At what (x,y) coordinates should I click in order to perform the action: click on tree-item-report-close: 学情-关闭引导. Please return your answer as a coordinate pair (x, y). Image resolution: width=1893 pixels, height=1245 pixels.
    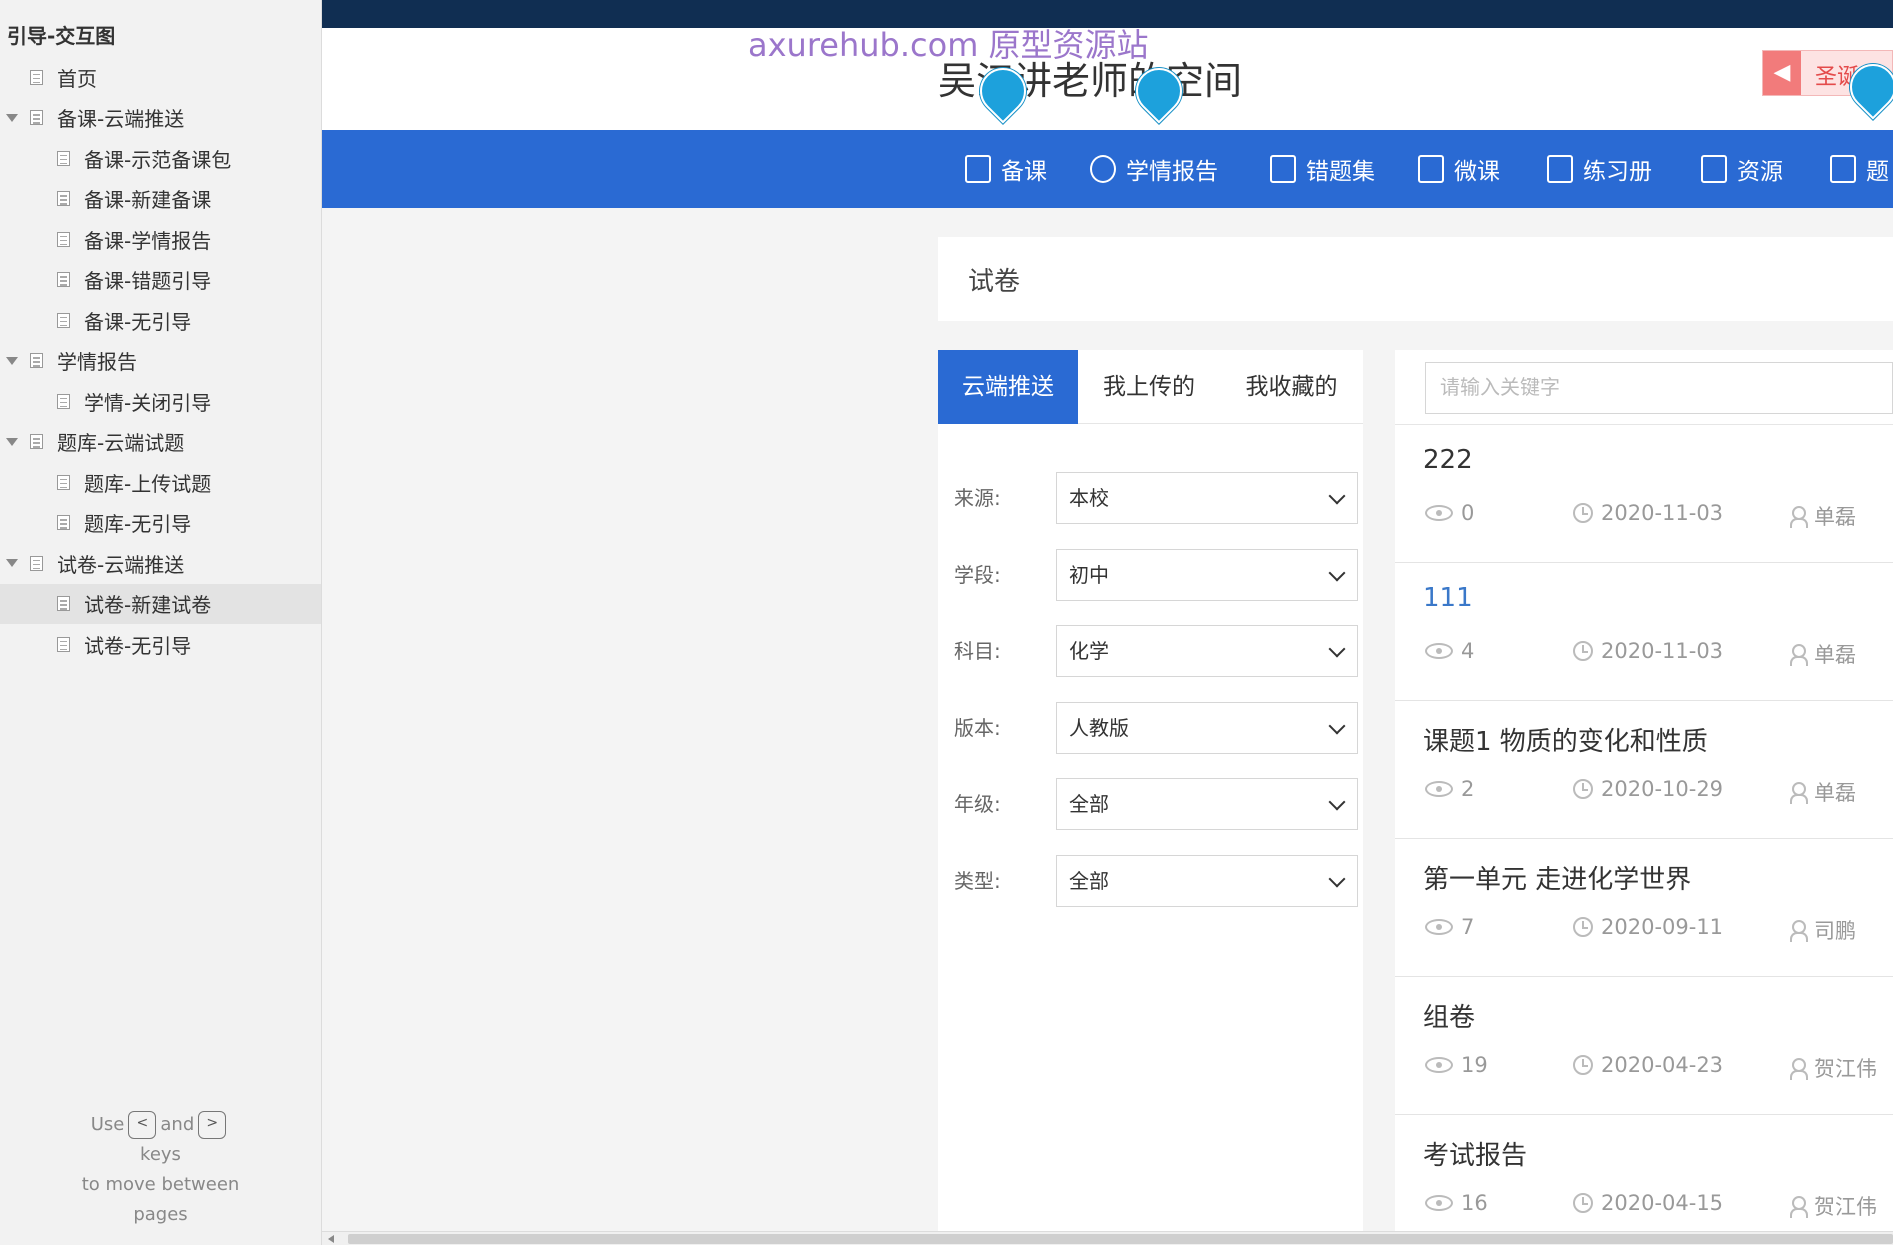
    Looking at the image, I should click on (160, 401).